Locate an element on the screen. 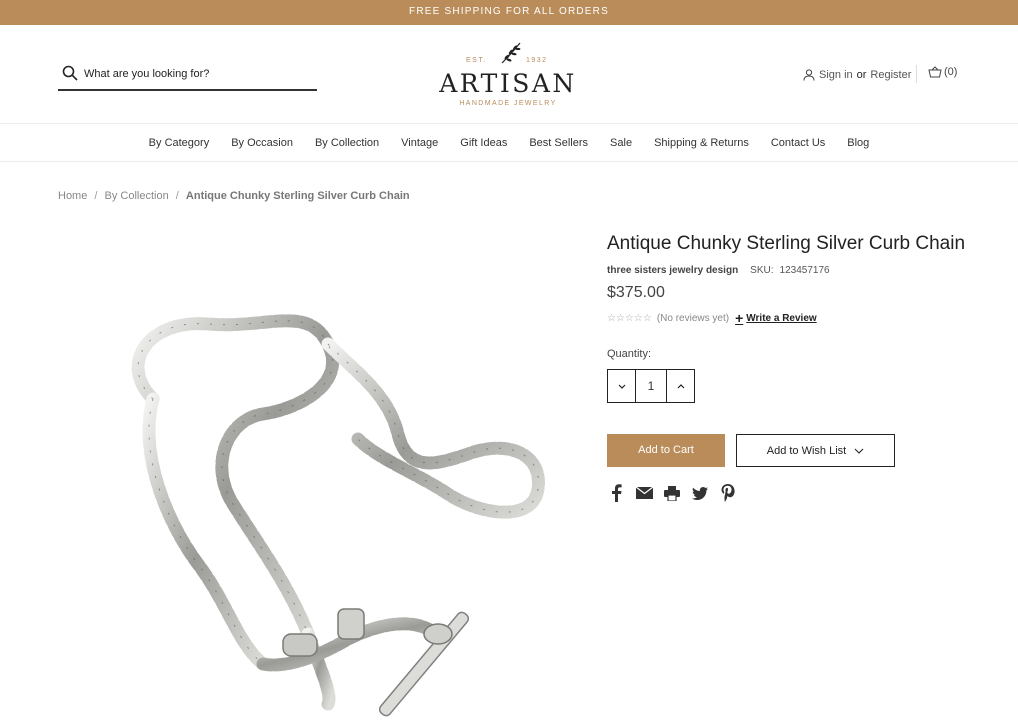 This screenshot has height=720, width=1018. nav-blog: Blog is located at coordinates (858, 143).